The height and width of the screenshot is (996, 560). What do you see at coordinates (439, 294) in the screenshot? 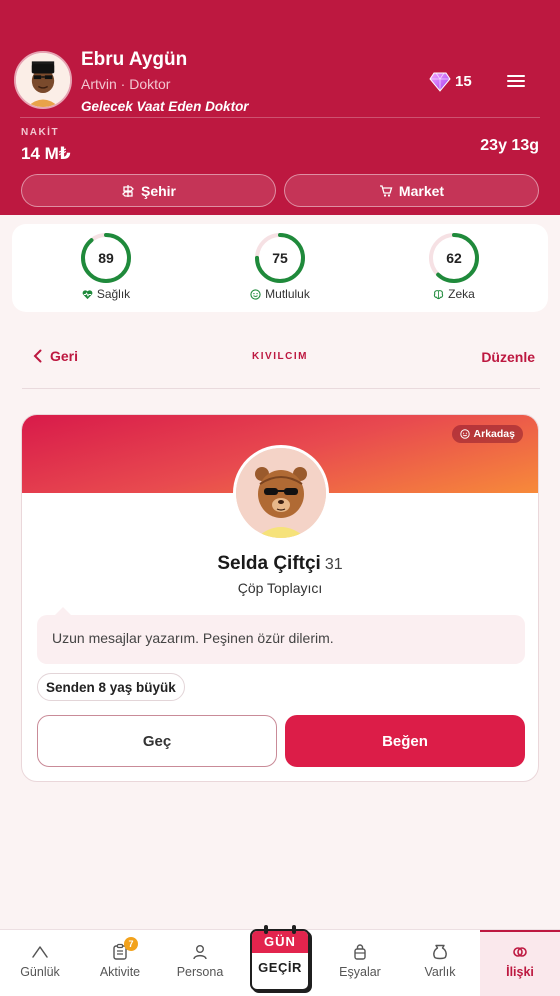
I see `brain-icon` at bounding box center [439, 294].